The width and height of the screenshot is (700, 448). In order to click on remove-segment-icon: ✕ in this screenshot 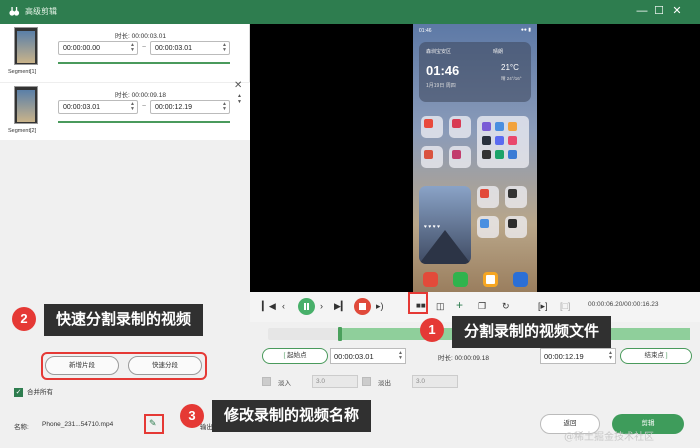, I will do `click(238, 85)`.